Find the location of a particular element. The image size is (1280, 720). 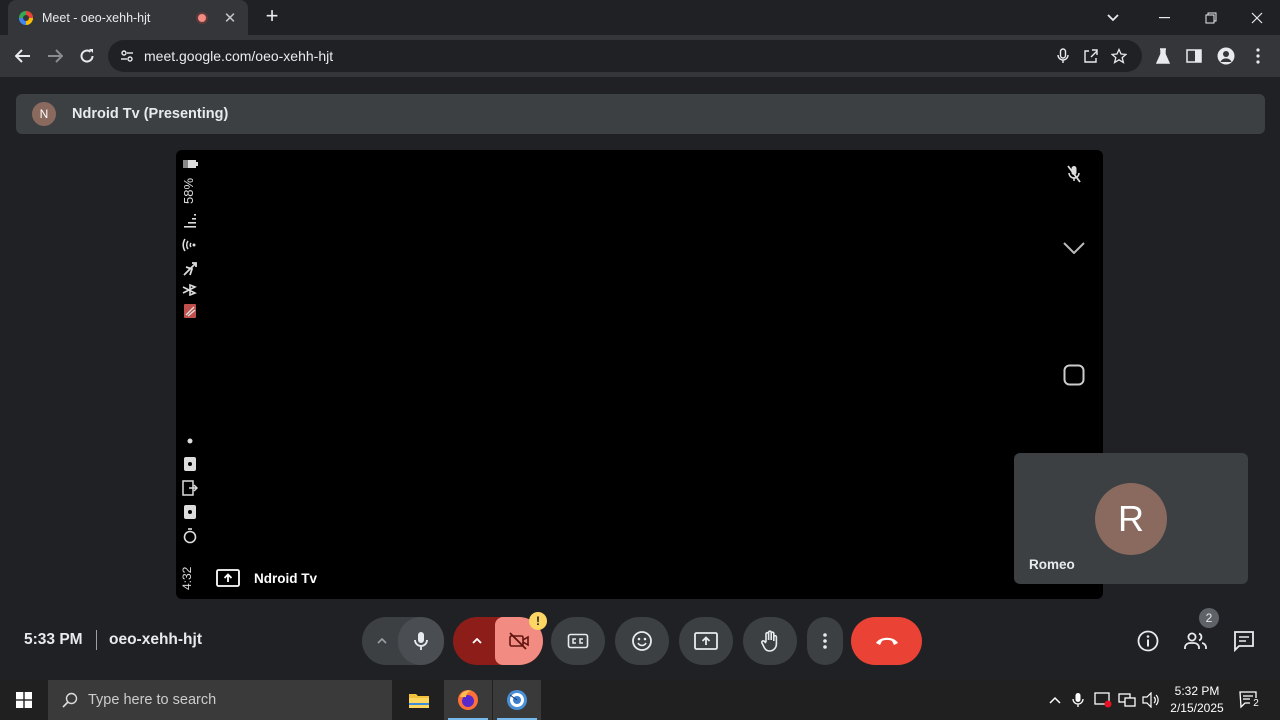

emoji-reactions-button is located at coordinates (642, 641).